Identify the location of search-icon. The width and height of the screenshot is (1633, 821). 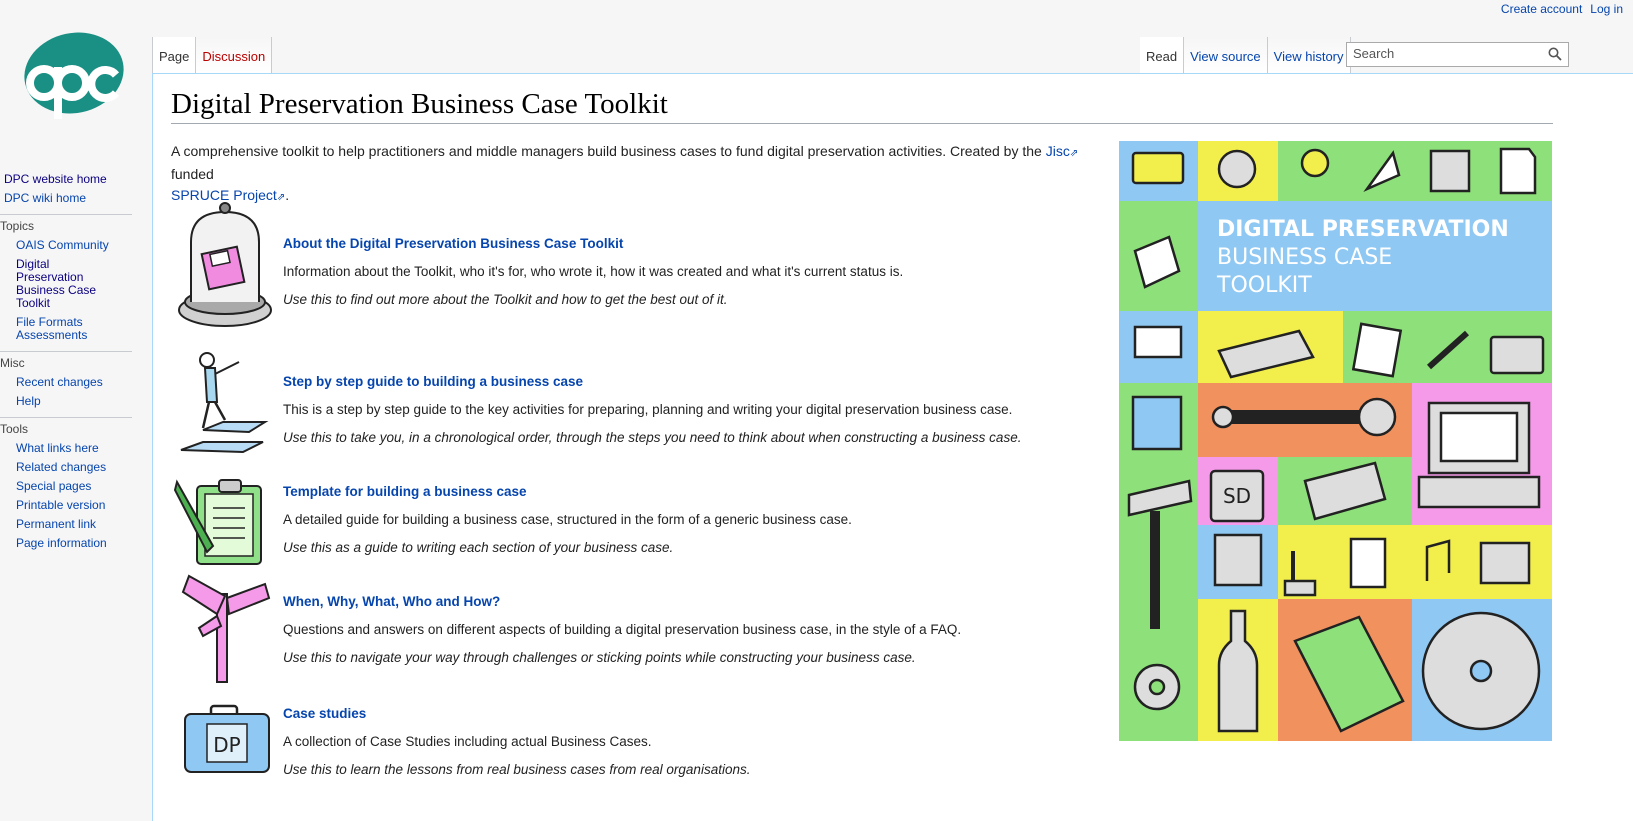
(1555, 54).